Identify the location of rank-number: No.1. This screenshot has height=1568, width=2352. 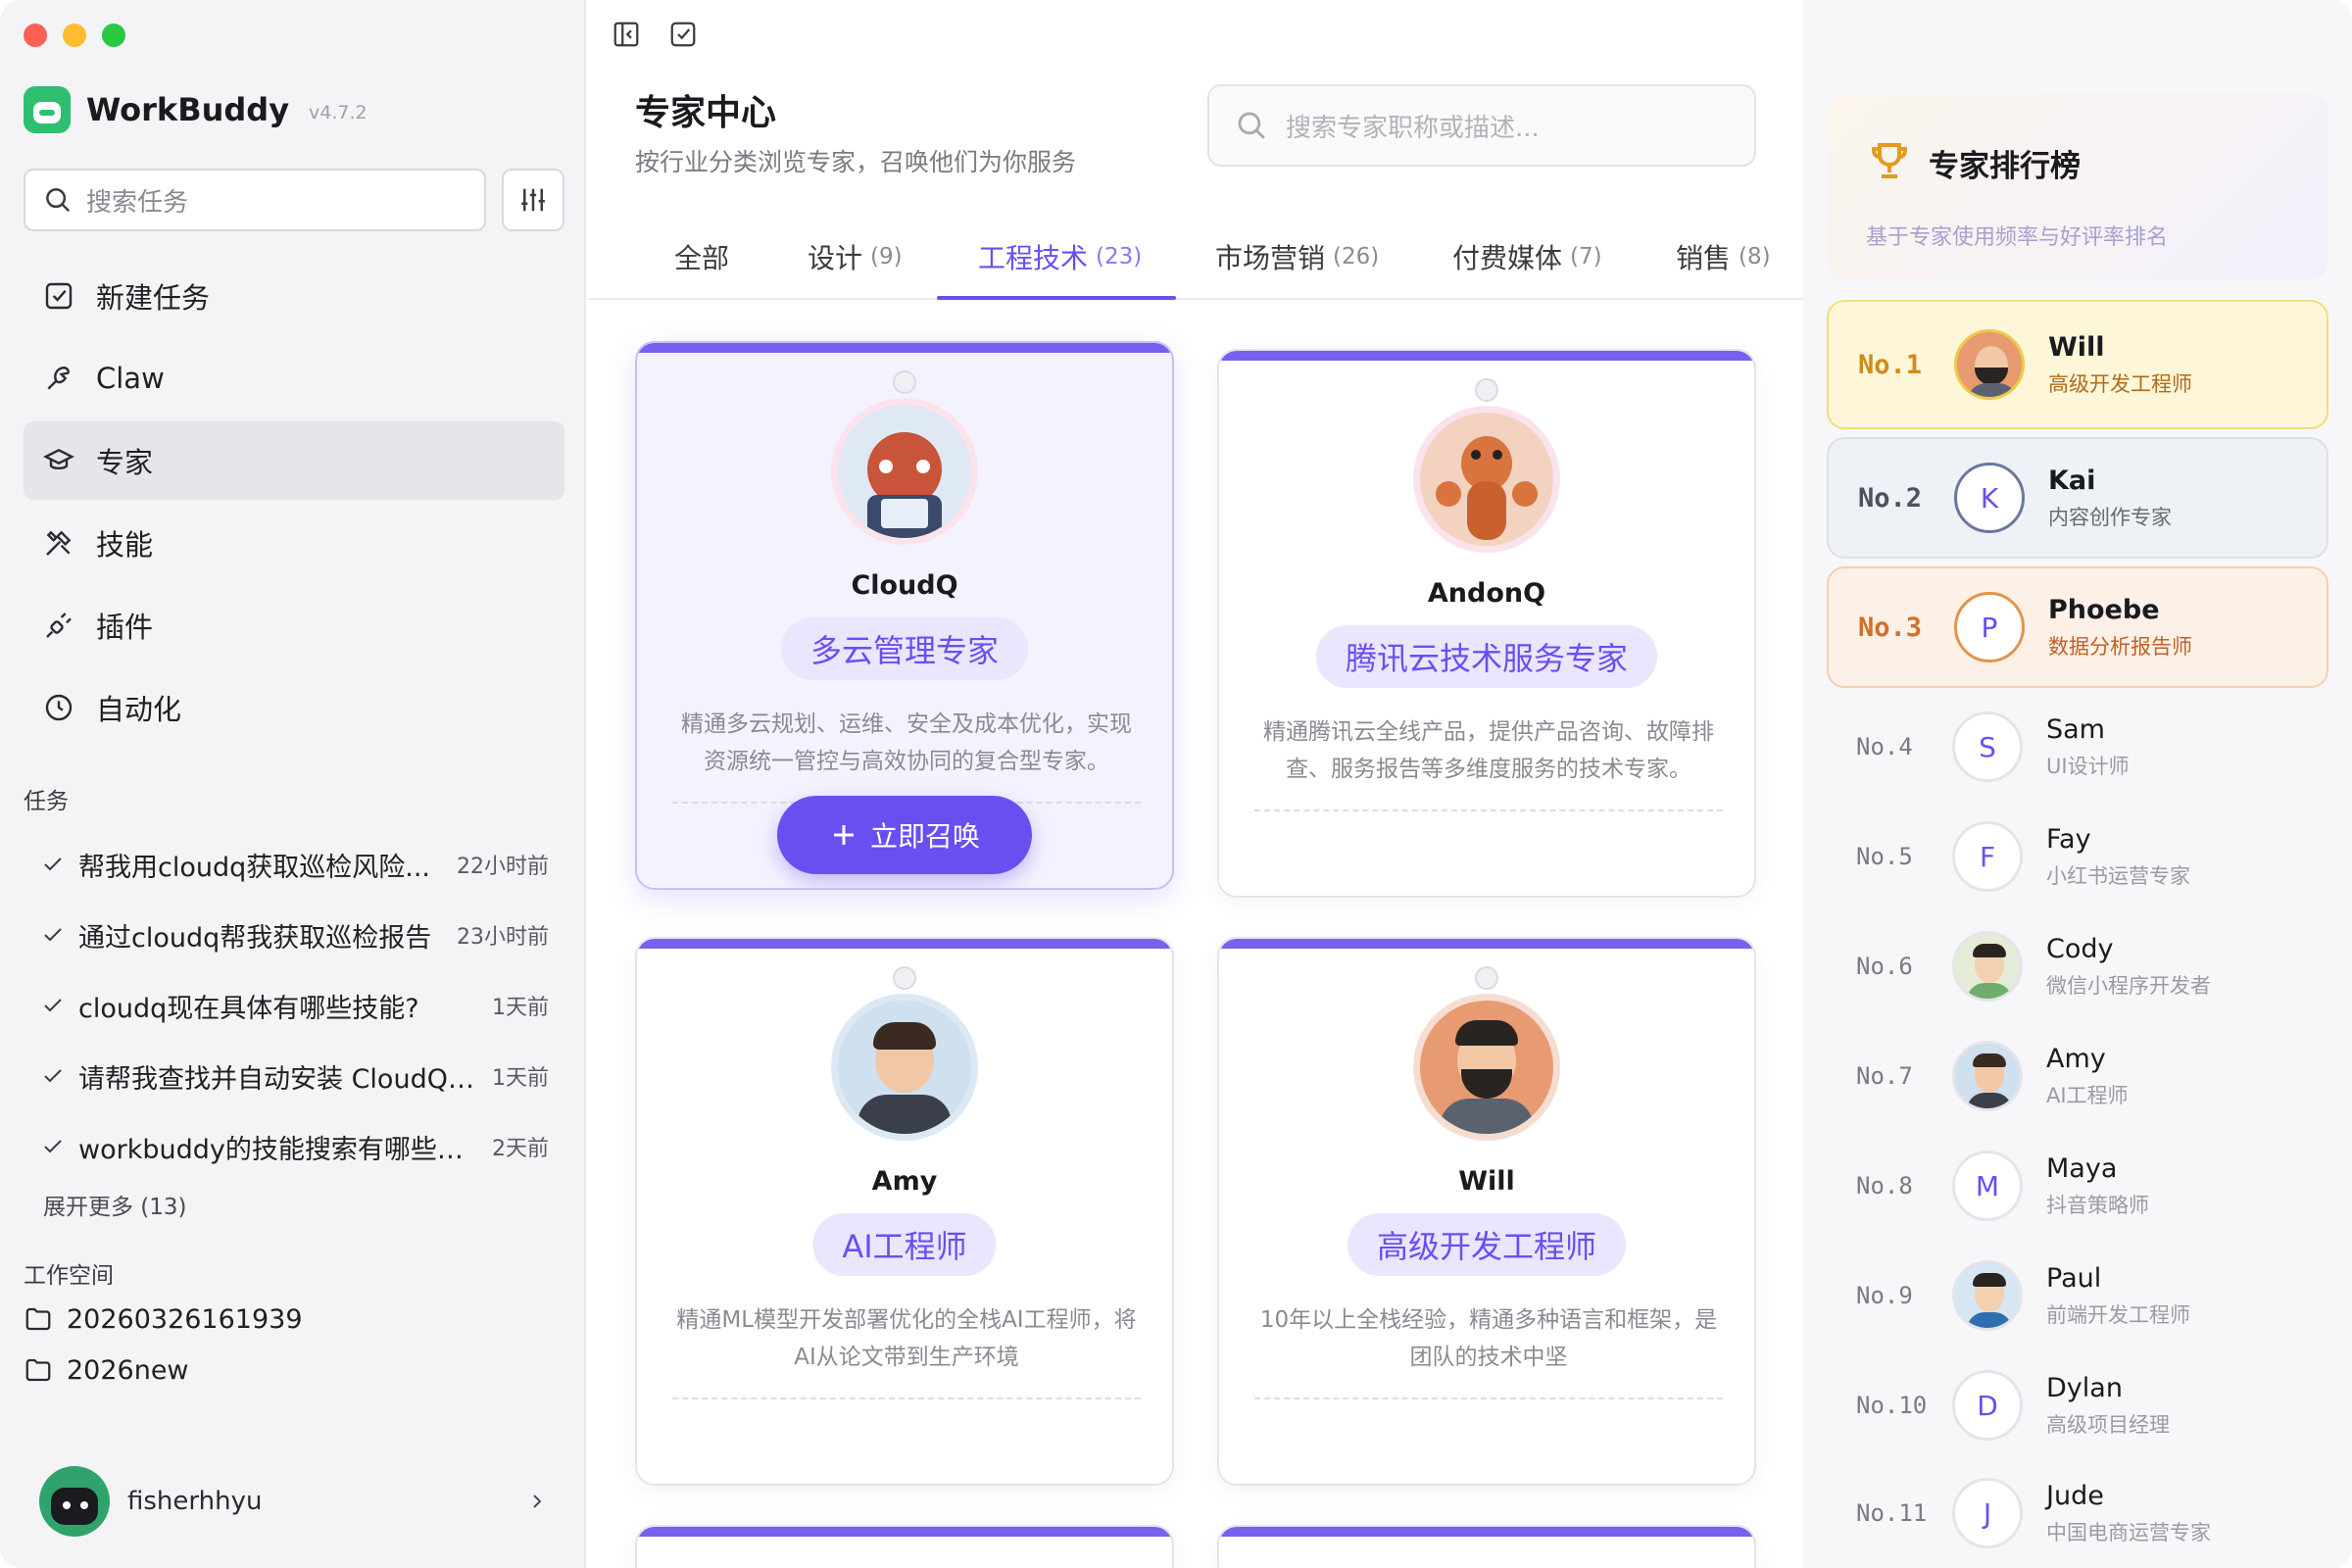
(1890, 364).